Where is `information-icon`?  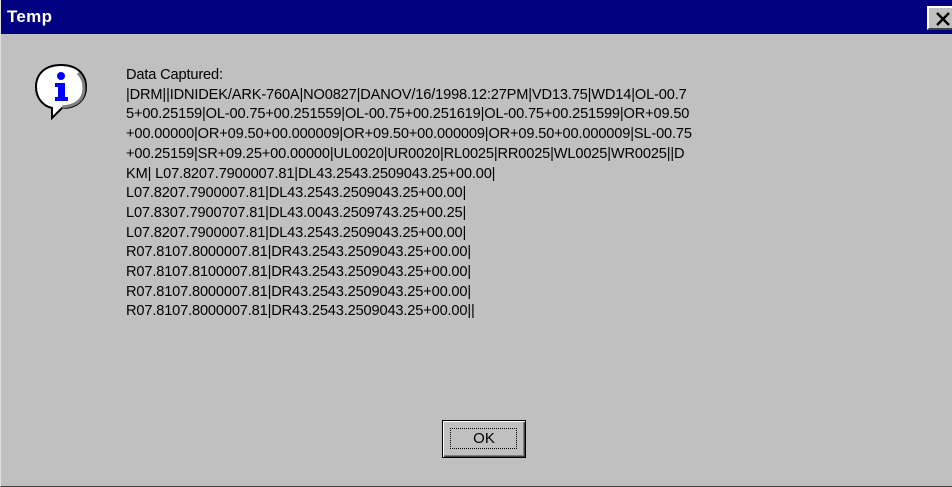 information-icon is located at coordinates (61, 90).